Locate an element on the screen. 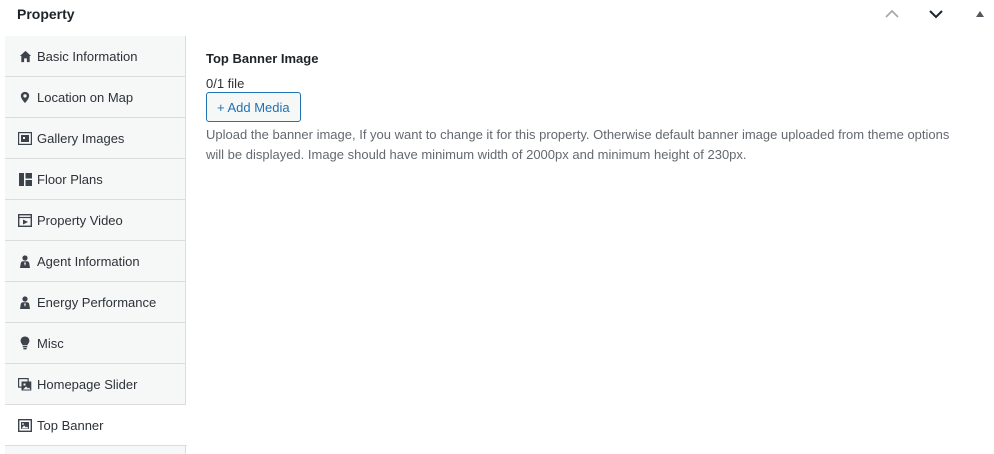 Image resolution: width=994 pixels, height=454 pixels. video-icon is located at coordinates (25, 220).